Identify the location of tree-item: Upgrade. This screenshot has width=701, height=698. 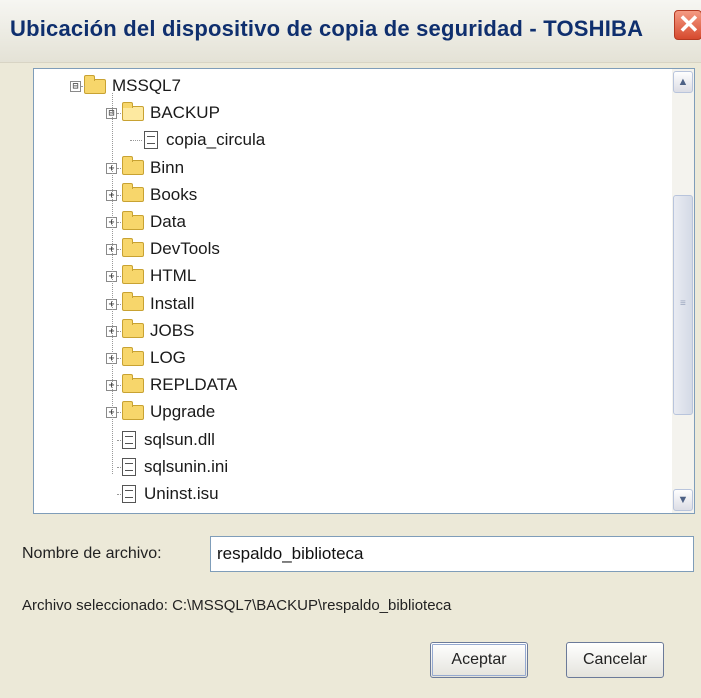
(168, 412).